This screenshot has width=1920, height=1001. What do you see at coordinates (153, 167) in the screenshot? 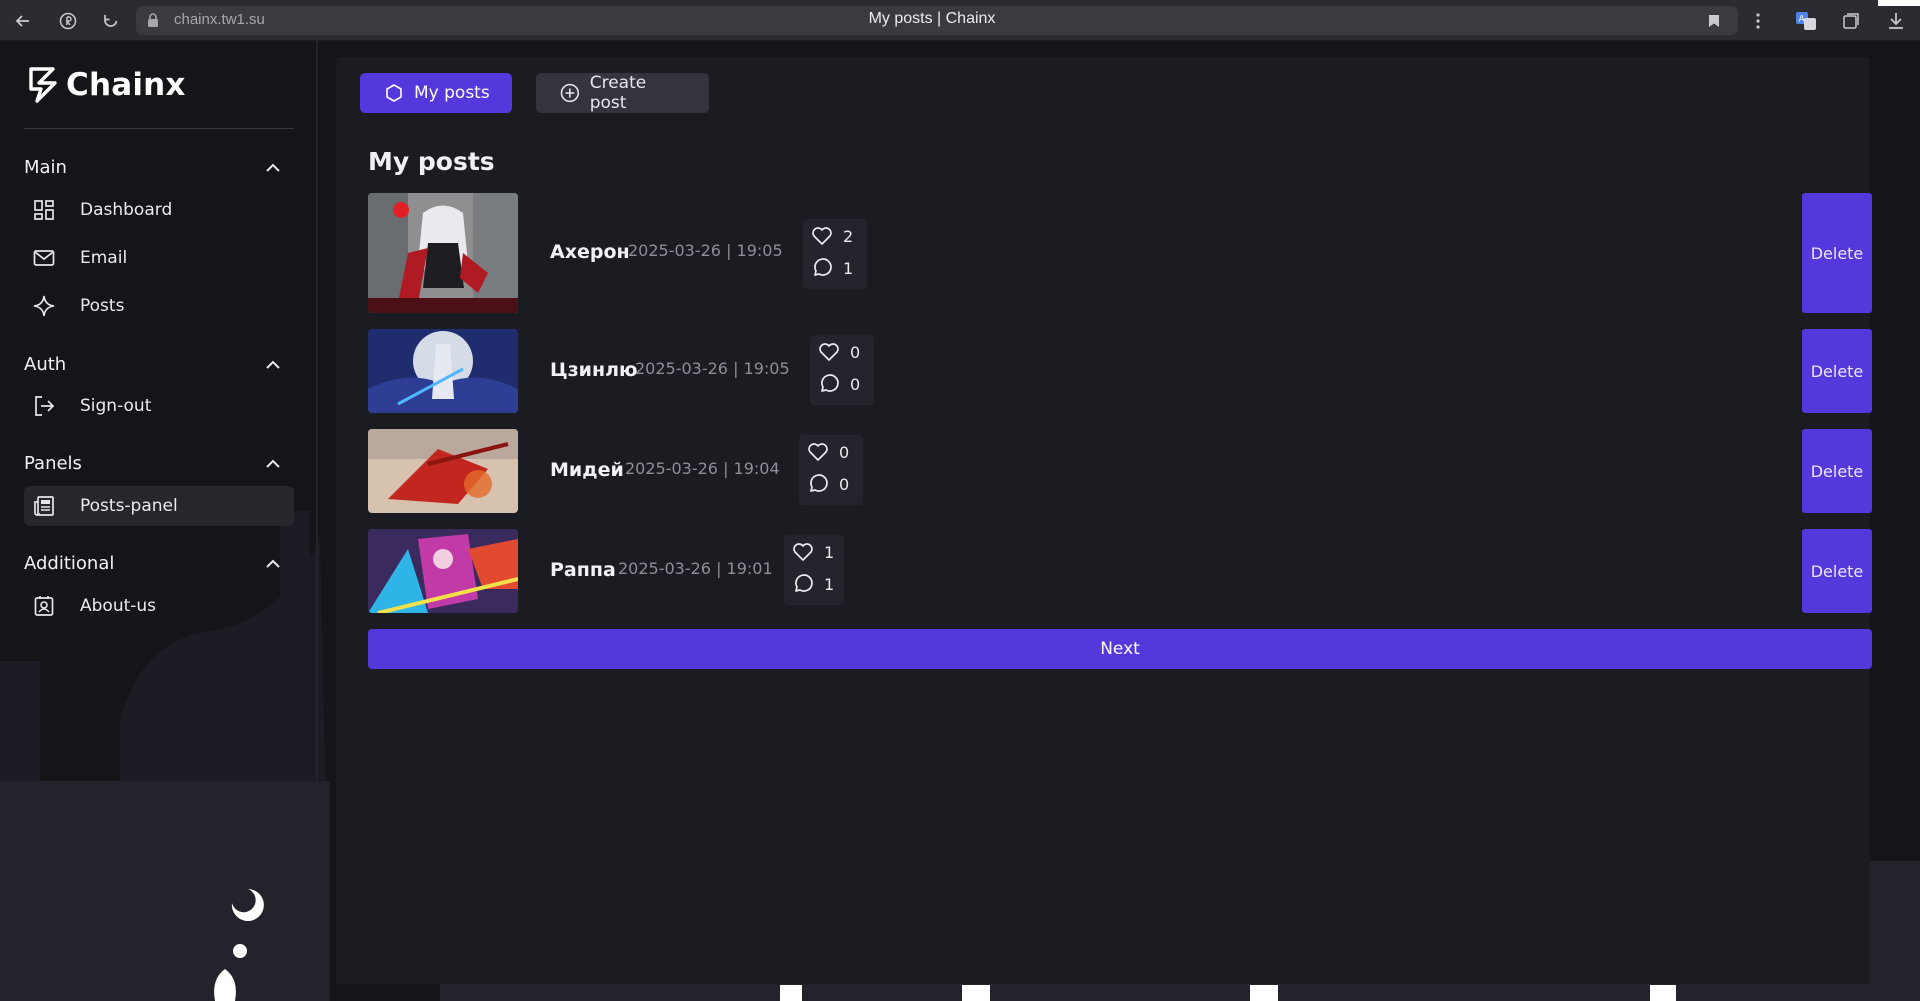
I see `section-main-header: Main` at bounding box center [153, 167].